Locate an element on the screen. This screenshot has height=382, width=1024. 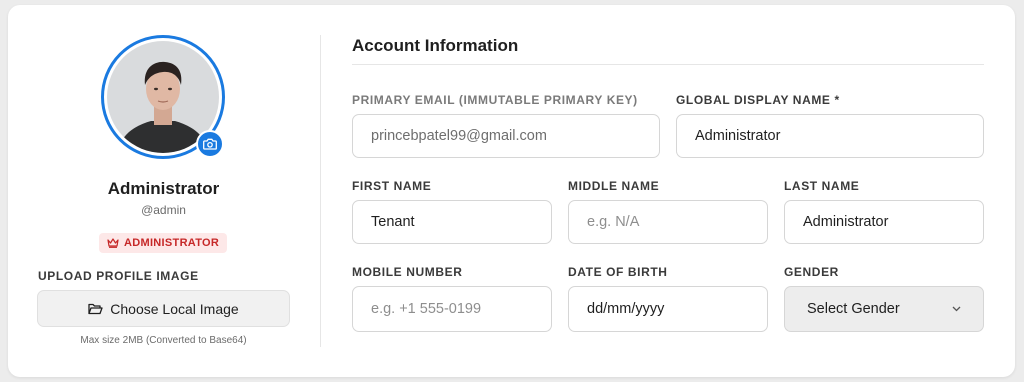
upload-label: UPLOAD PROFILE IMAGE is located at coordinates (118, 276).